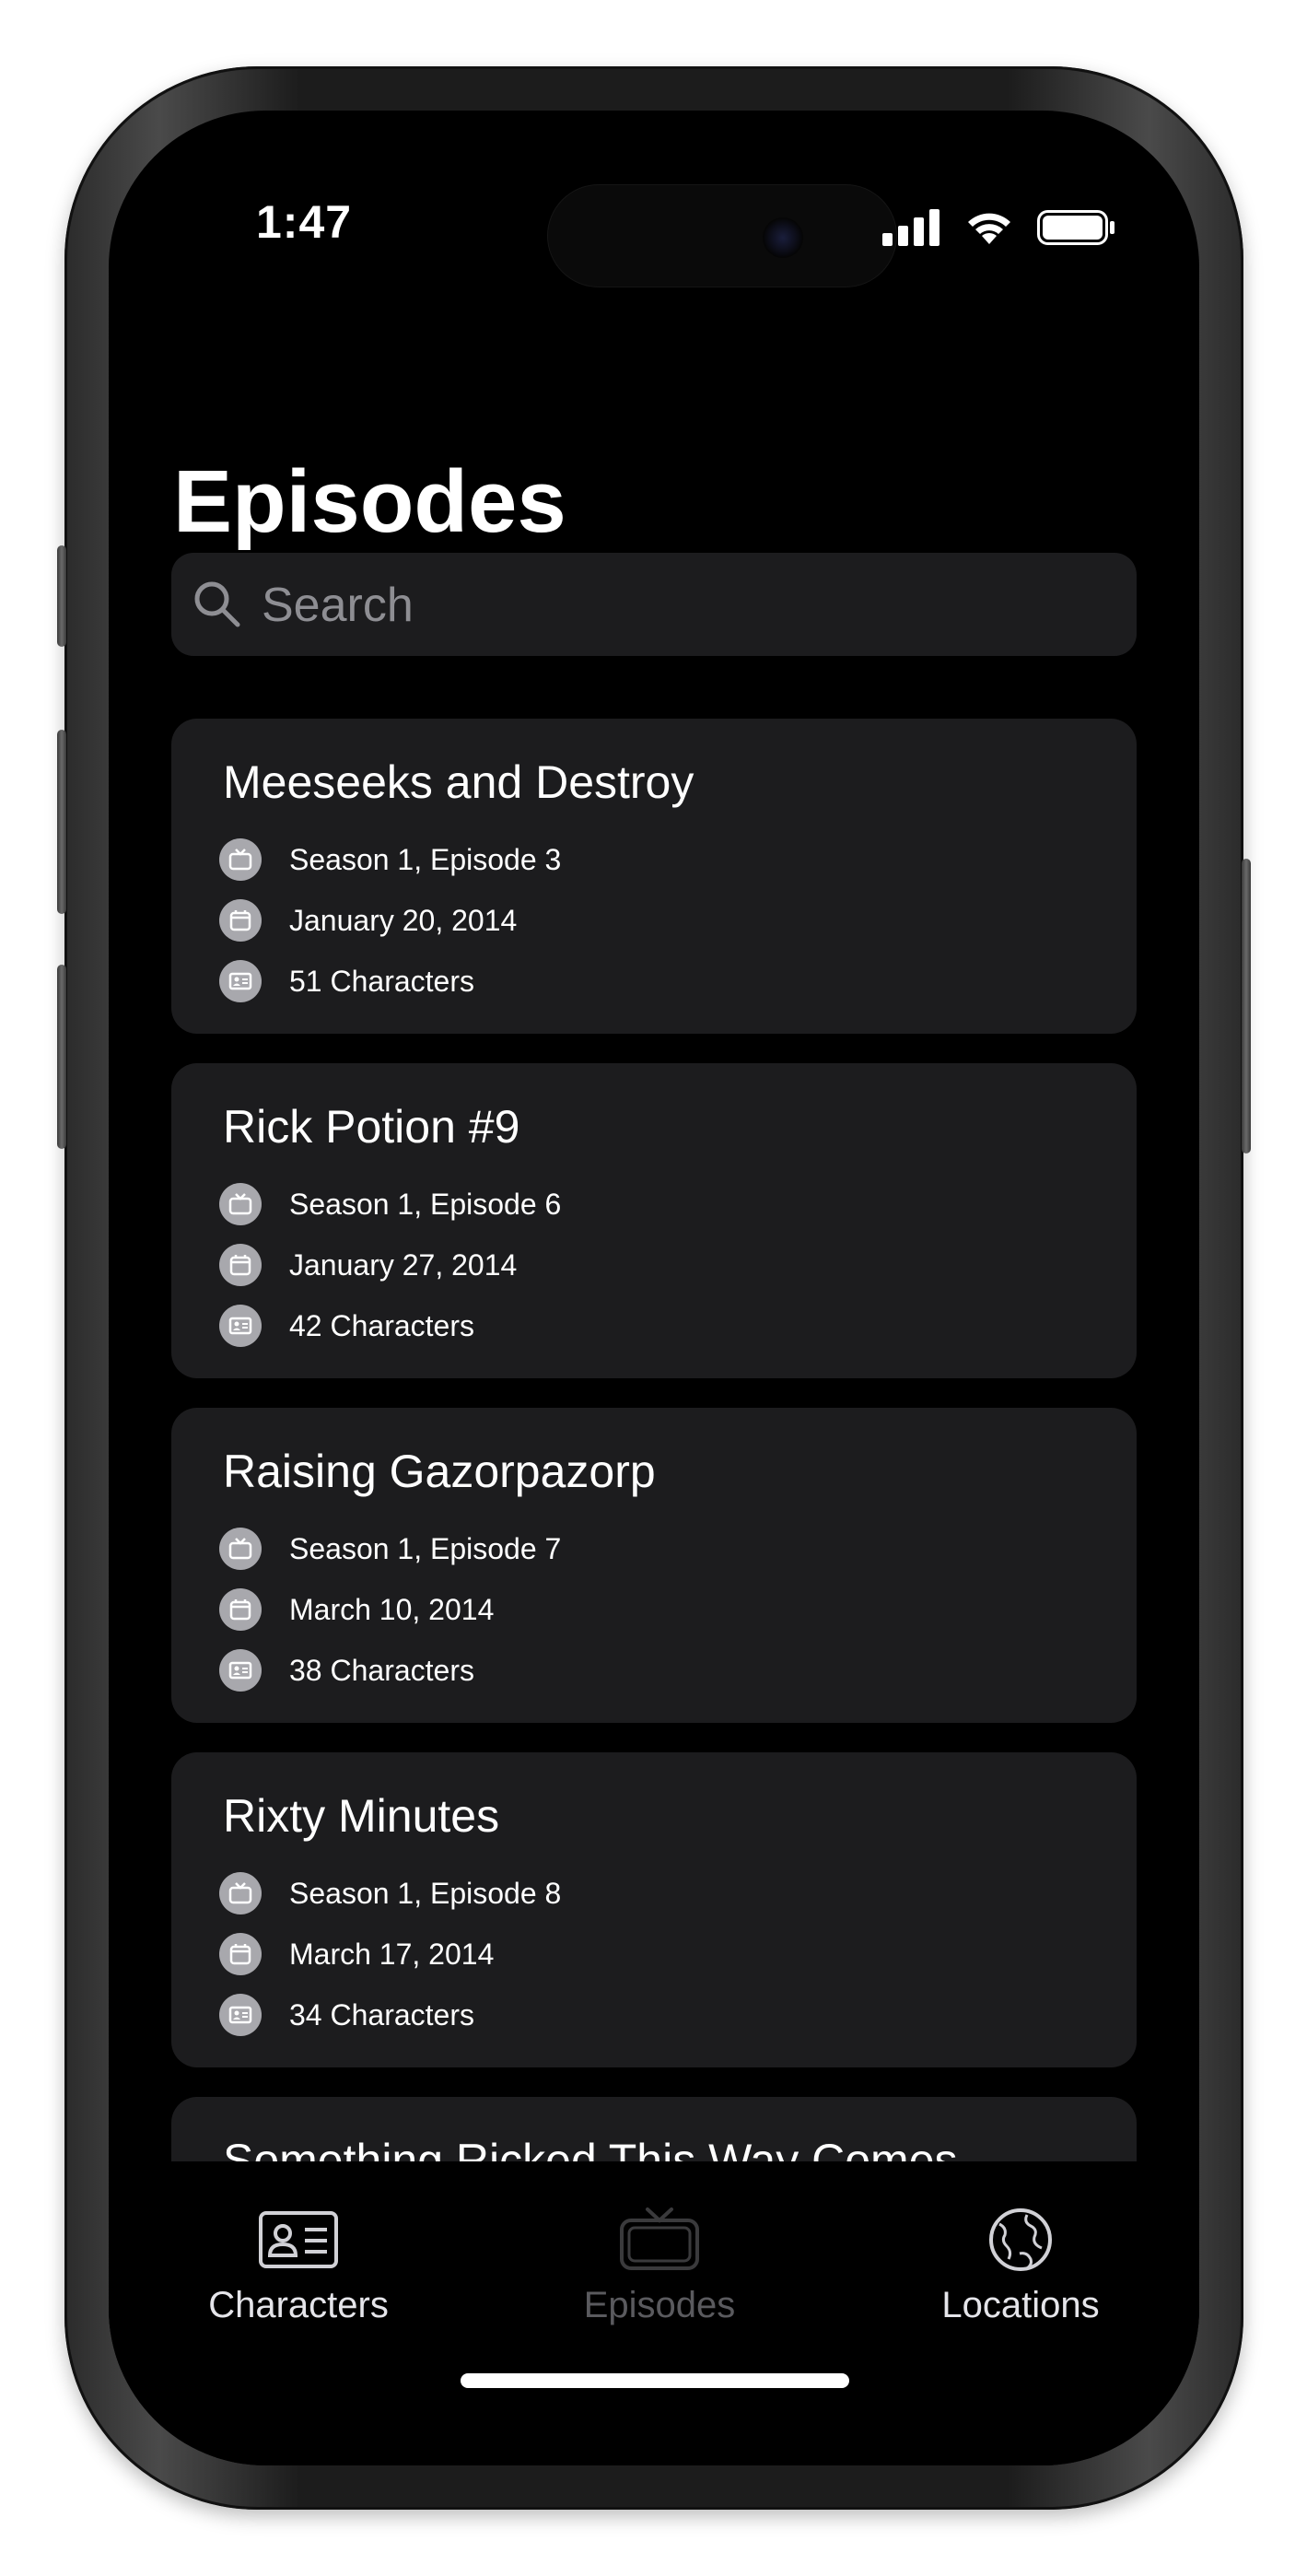  I want to click on air-date: January 27, 2014, so click(404, 1264).